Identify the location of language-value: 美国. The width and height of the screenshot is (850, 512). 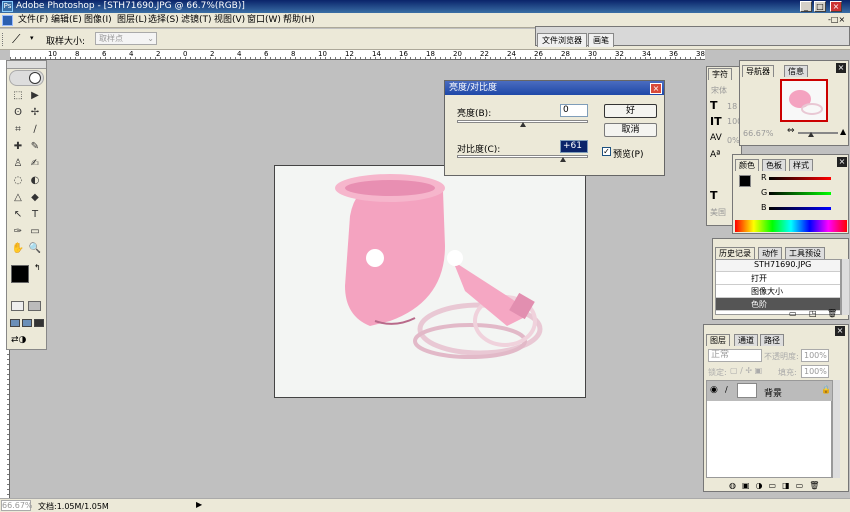
(718, 212).